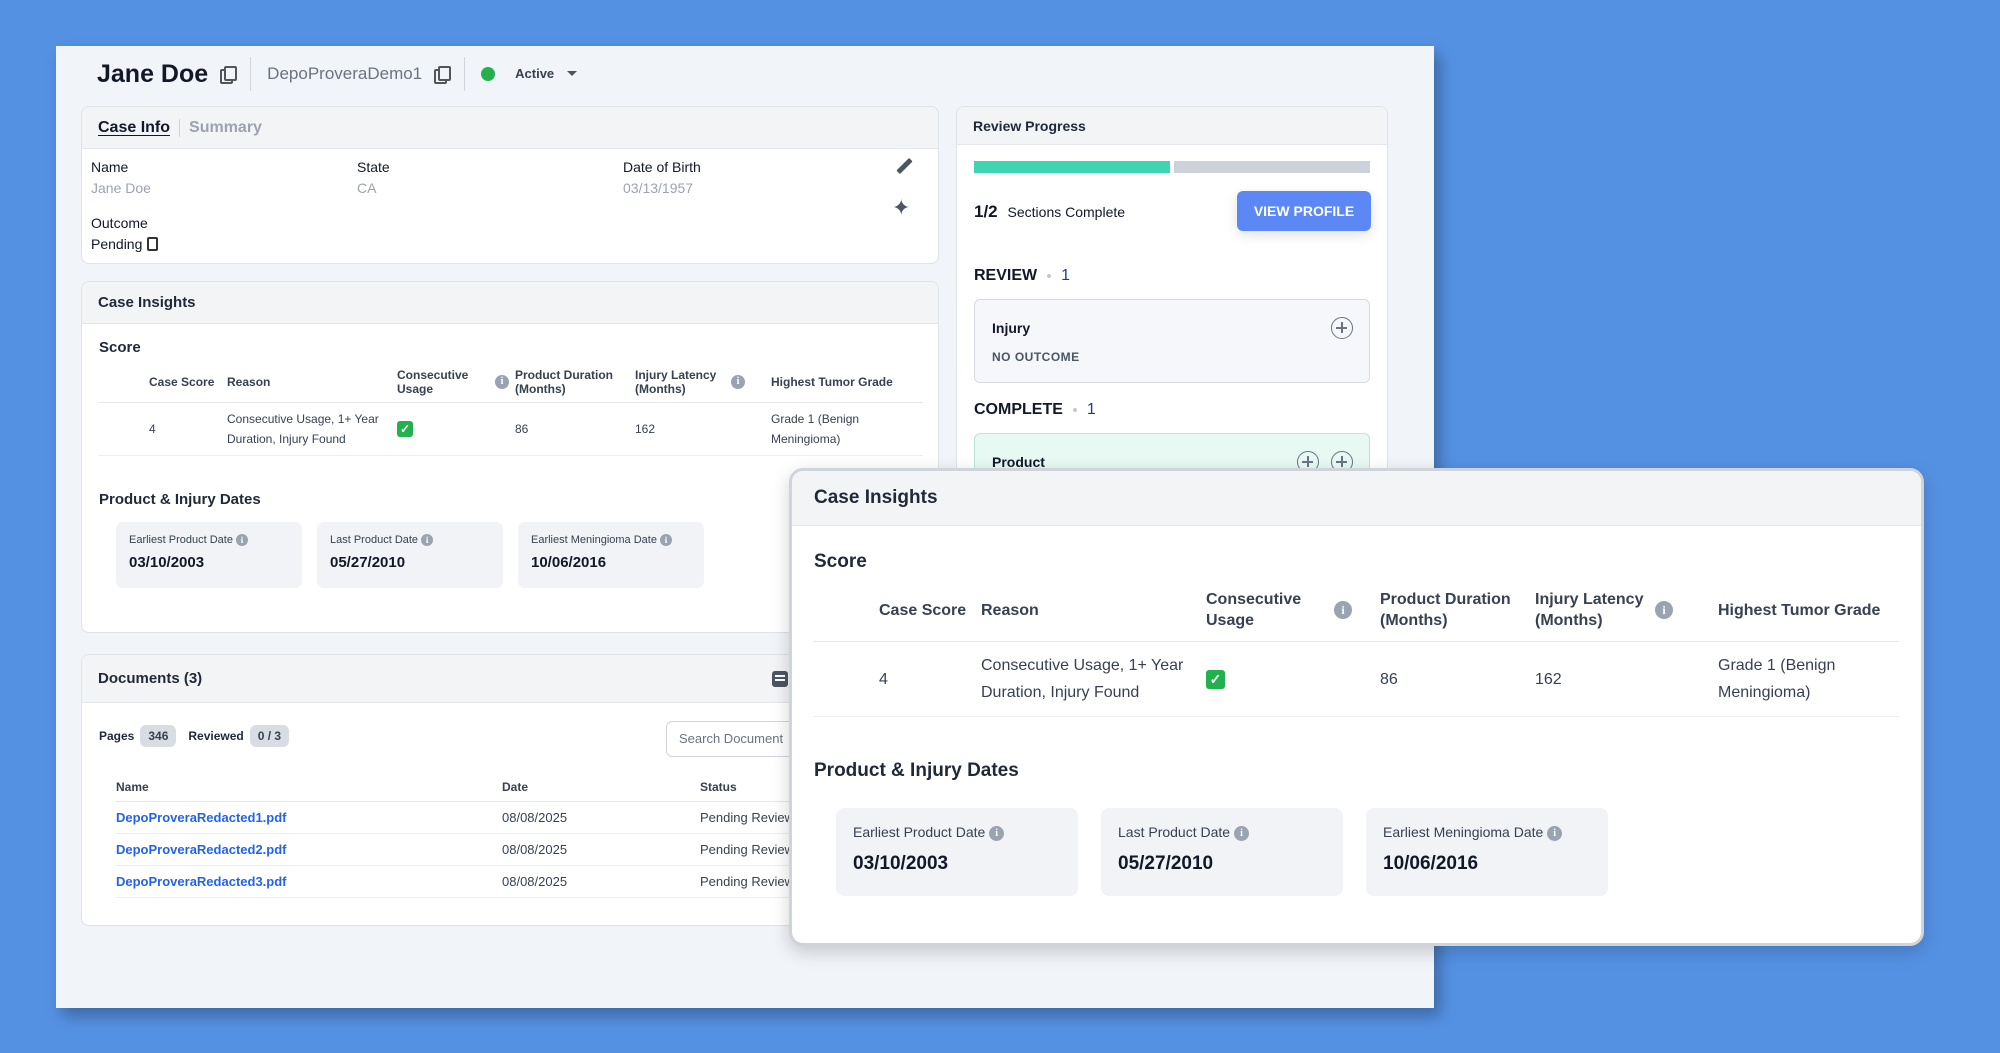 The image size is (2000, 1053). What do you see at coordinates (1431, 863) in the screenshot?
I see `date-value: 10/06/2016` at bounding box center [1431, 863].